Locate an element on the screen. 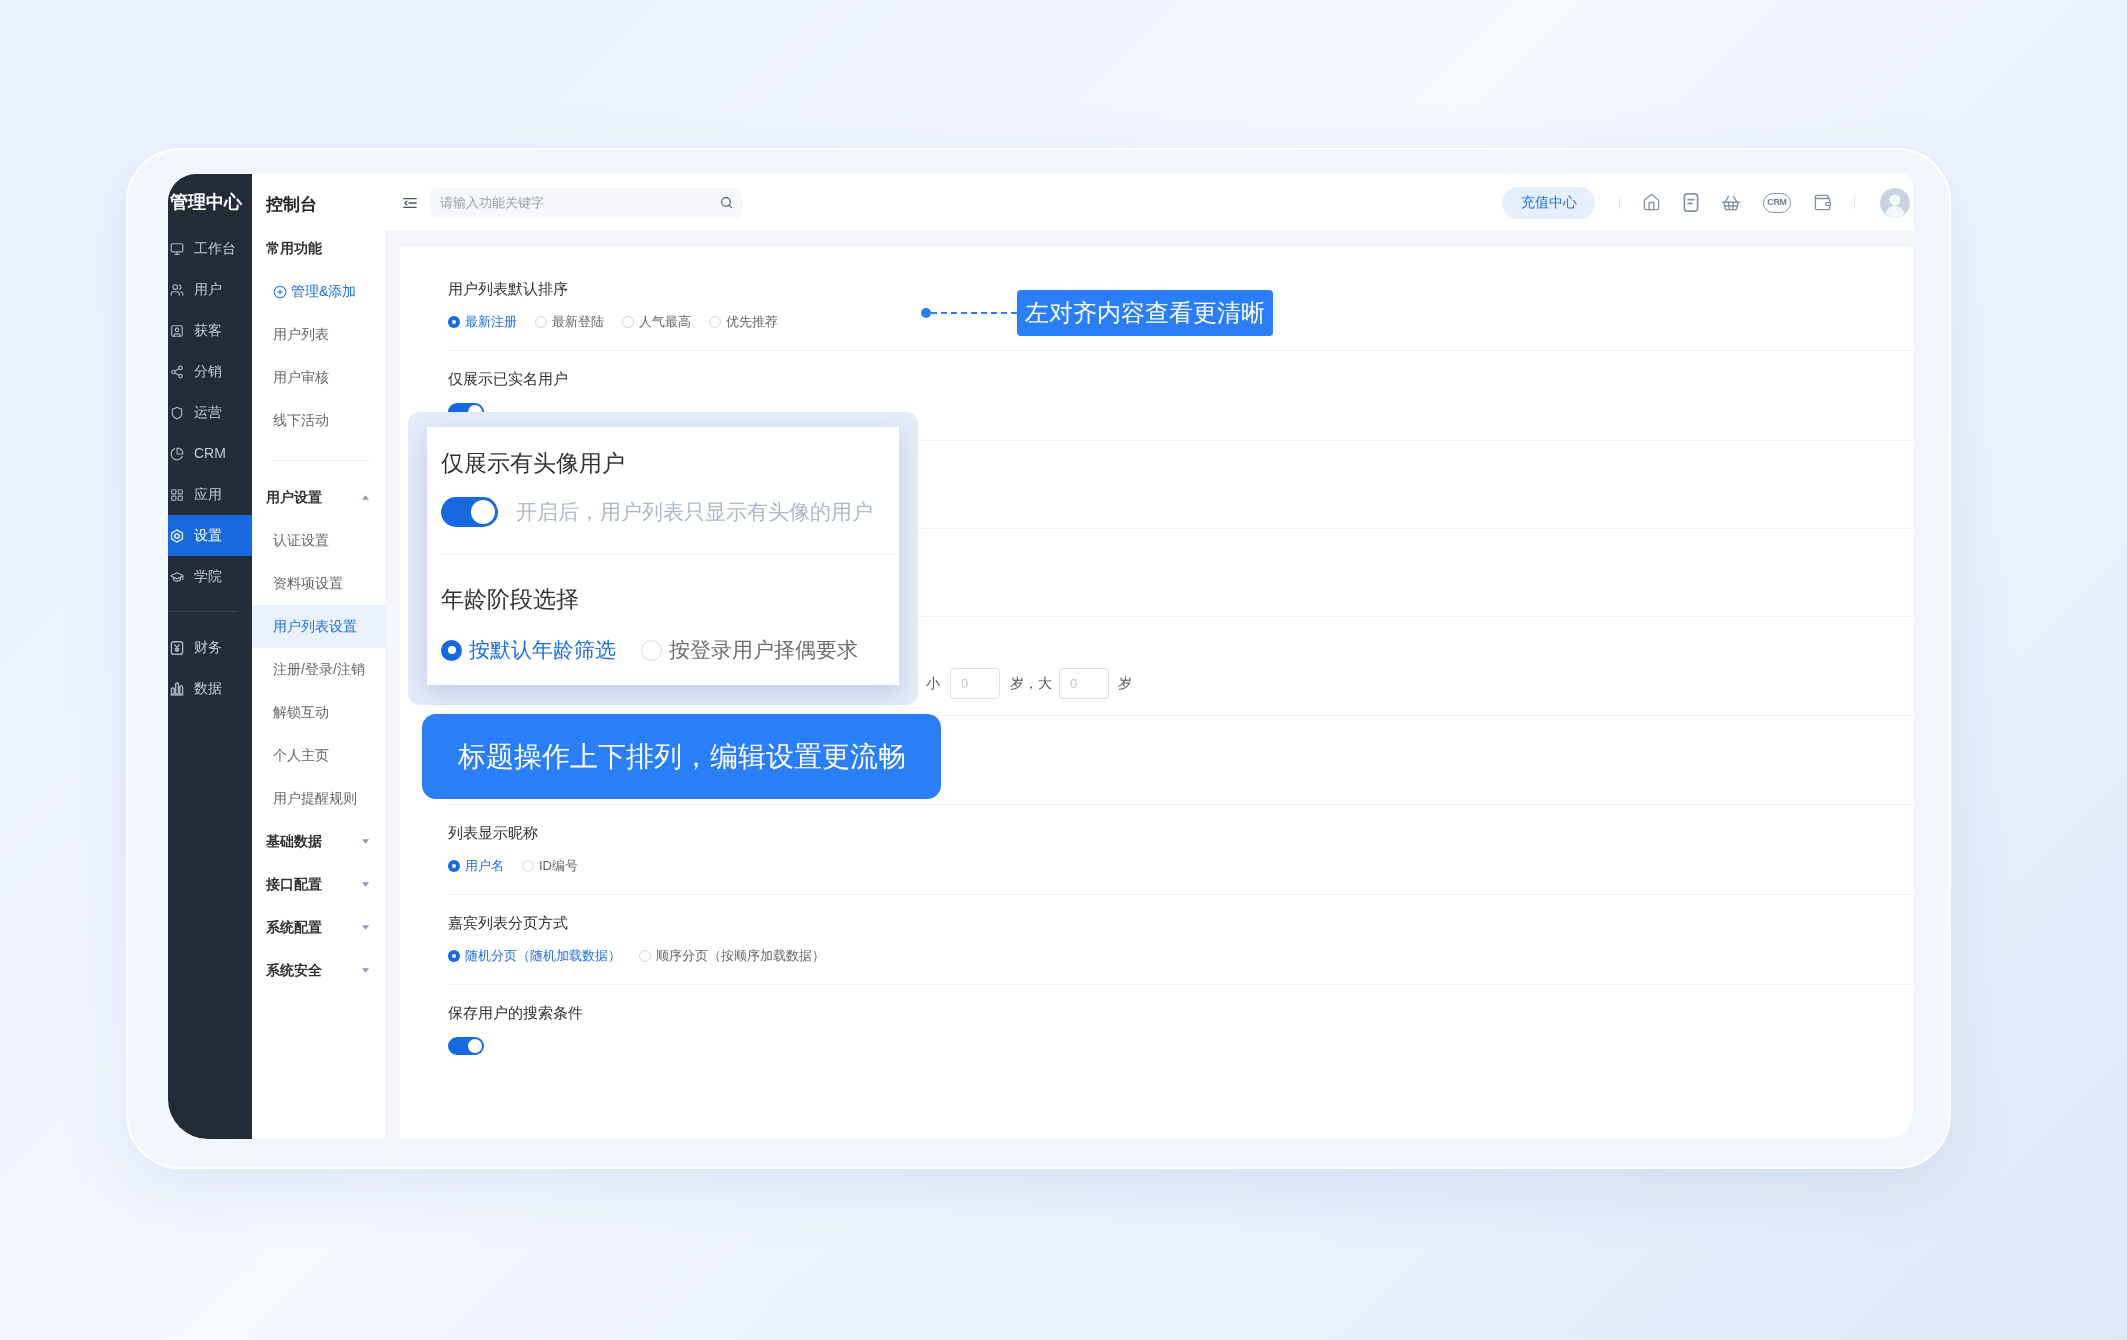 The image size is (2127, 1340). setting-title: 列表显示昵称 is located at coordinates (493, 833).